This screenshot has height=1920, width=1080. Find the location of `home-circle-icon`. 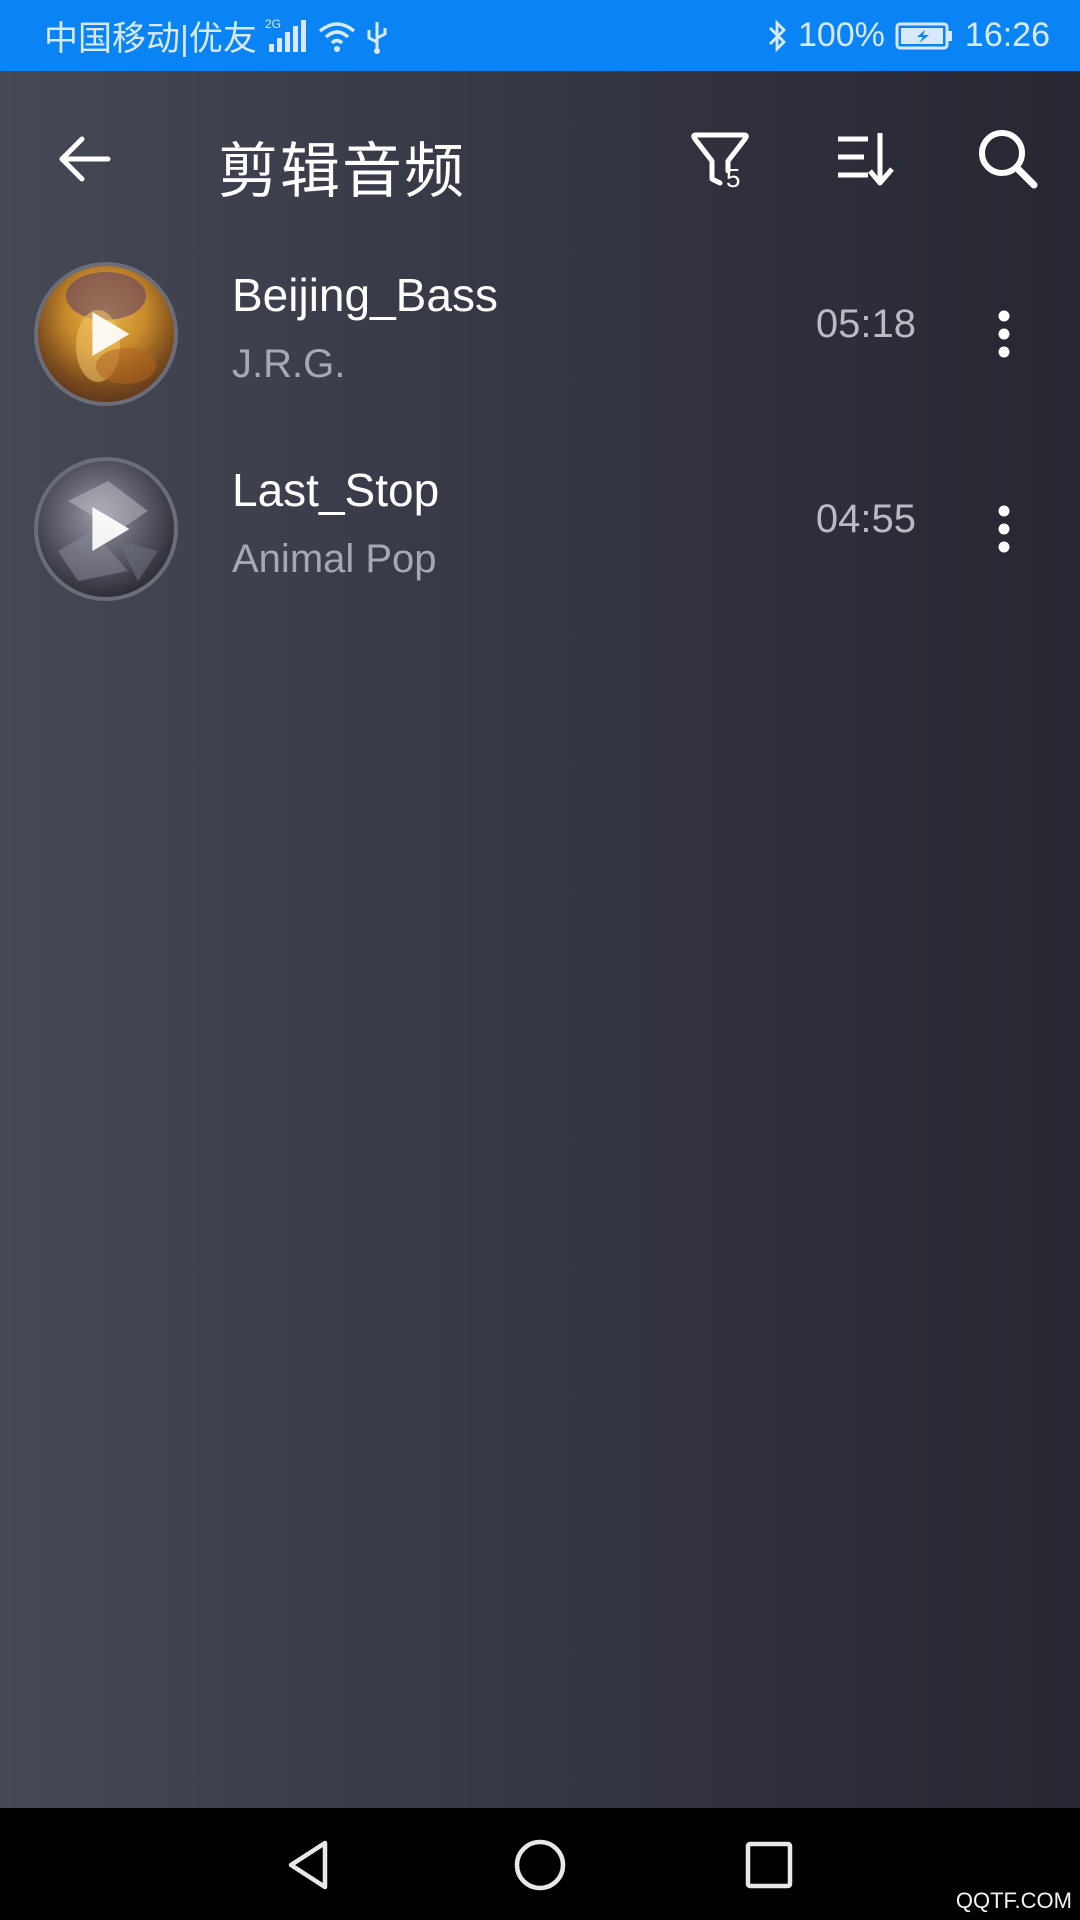

home-circle-icon is located at coordinates (540, 1865).